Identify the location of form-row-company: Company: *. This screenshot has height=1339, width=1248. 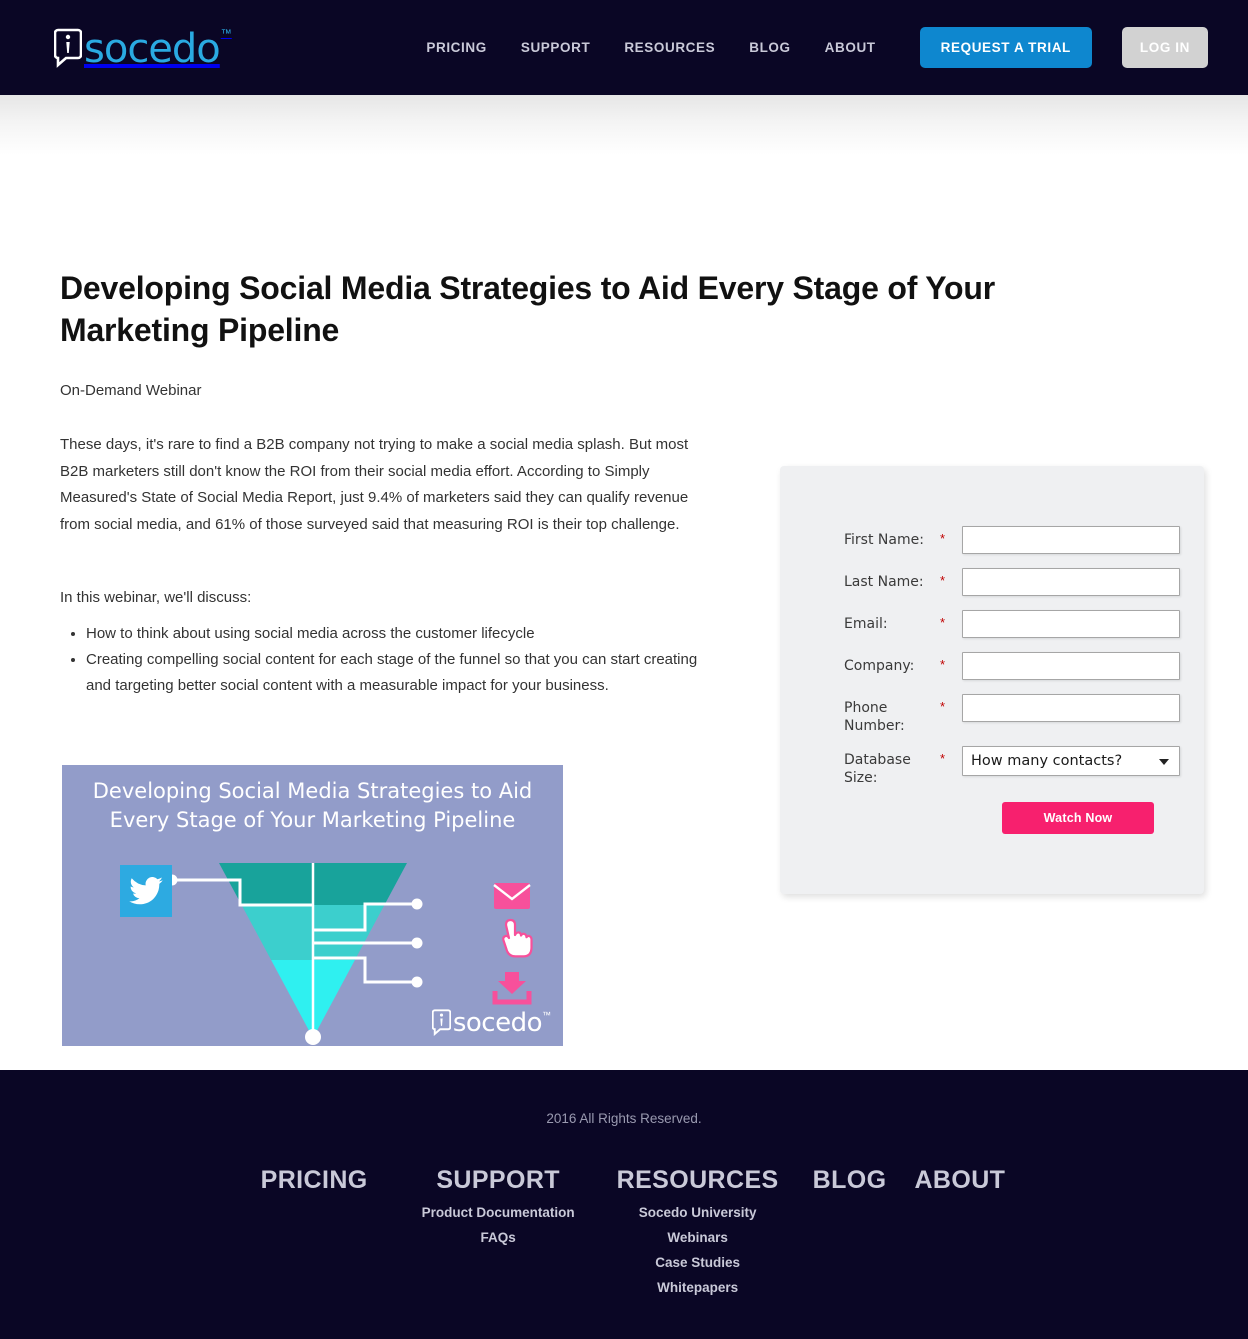
(1014, 668).